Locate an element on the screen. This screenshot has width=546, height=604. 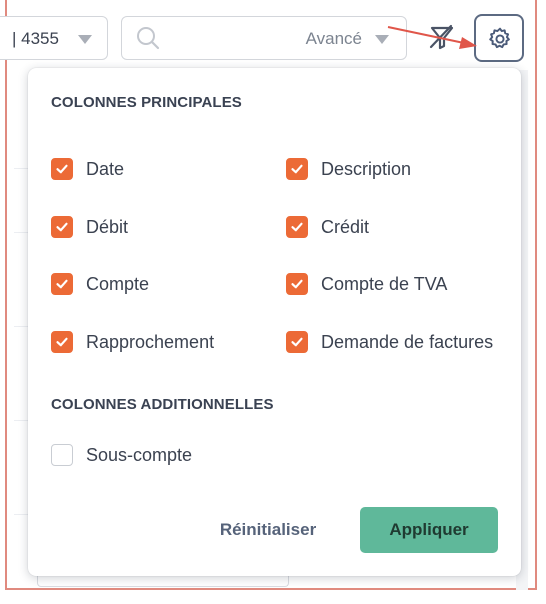
column-option-label: Demande de factures is located at coordinates (407, 341).